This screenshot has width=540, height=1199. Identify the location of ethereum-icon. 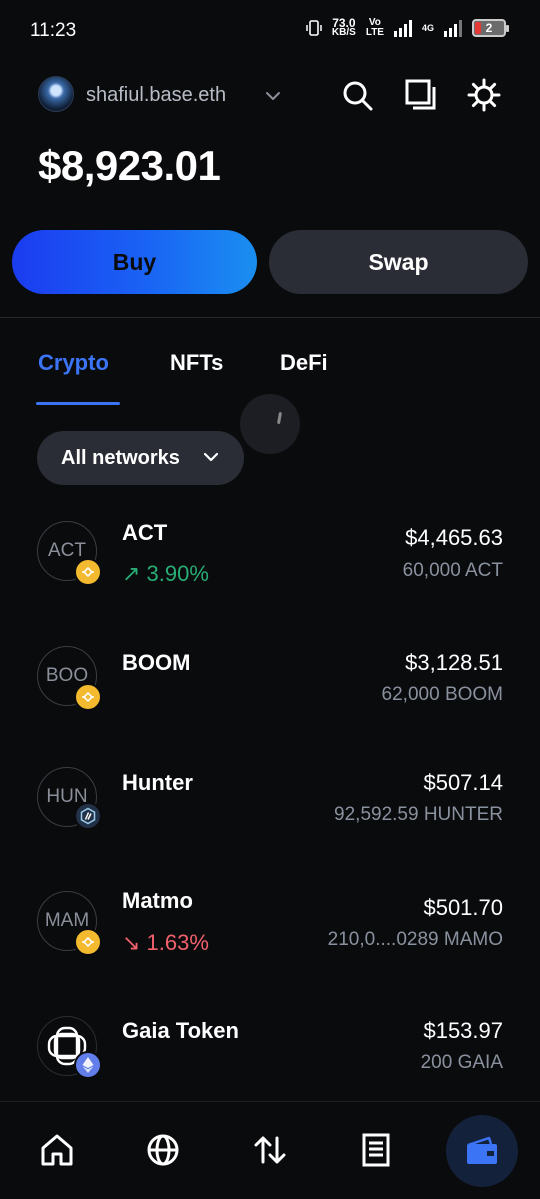
(88, 1065).